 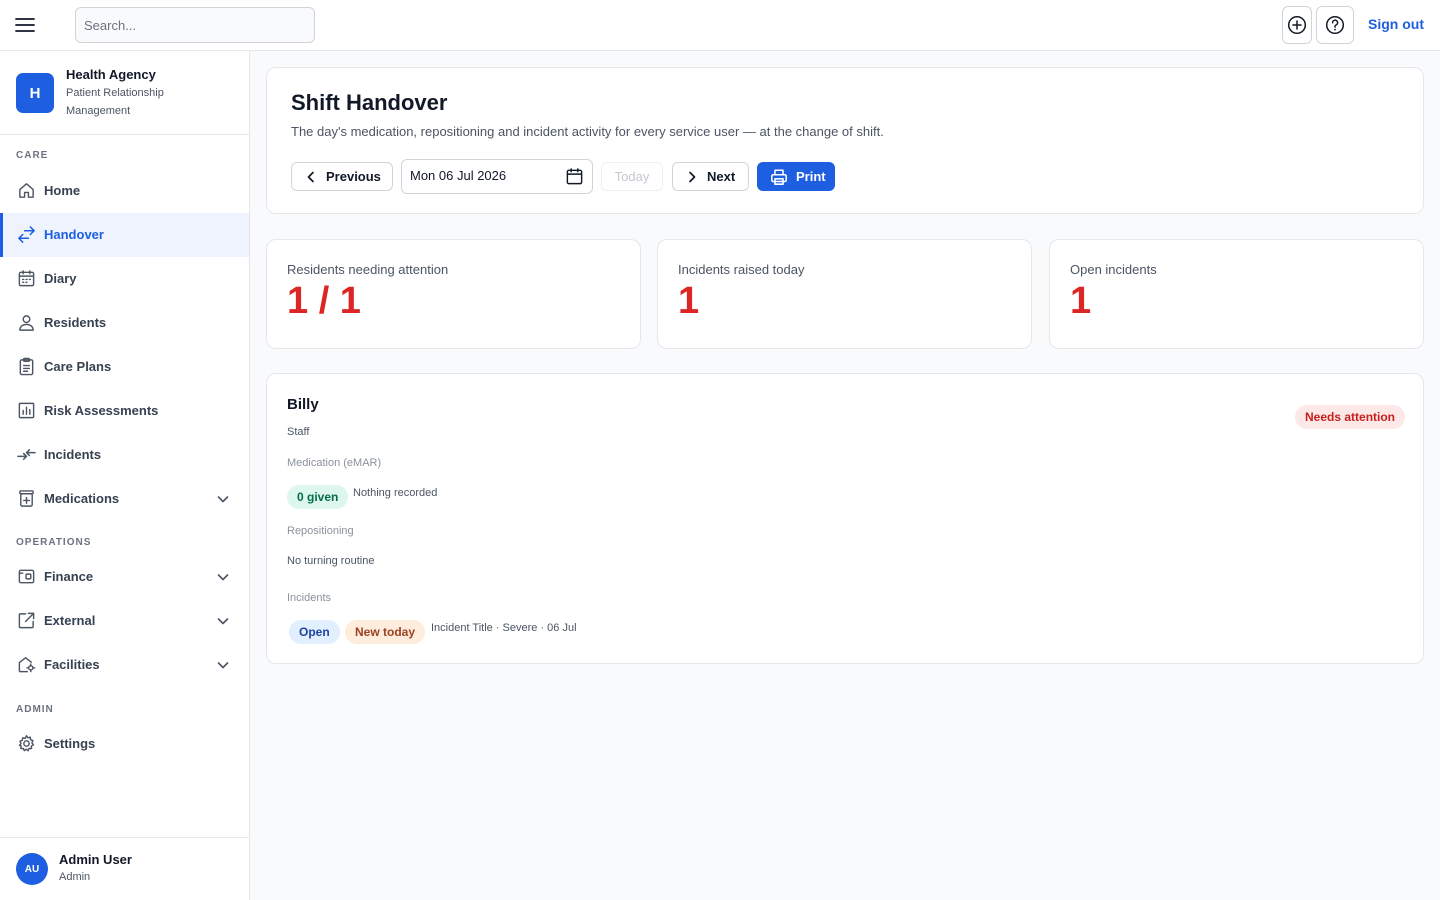 What do you see at coordinates (26, 322) in the screenshot?
I see `user-icon` at bounding box center [26, 322].